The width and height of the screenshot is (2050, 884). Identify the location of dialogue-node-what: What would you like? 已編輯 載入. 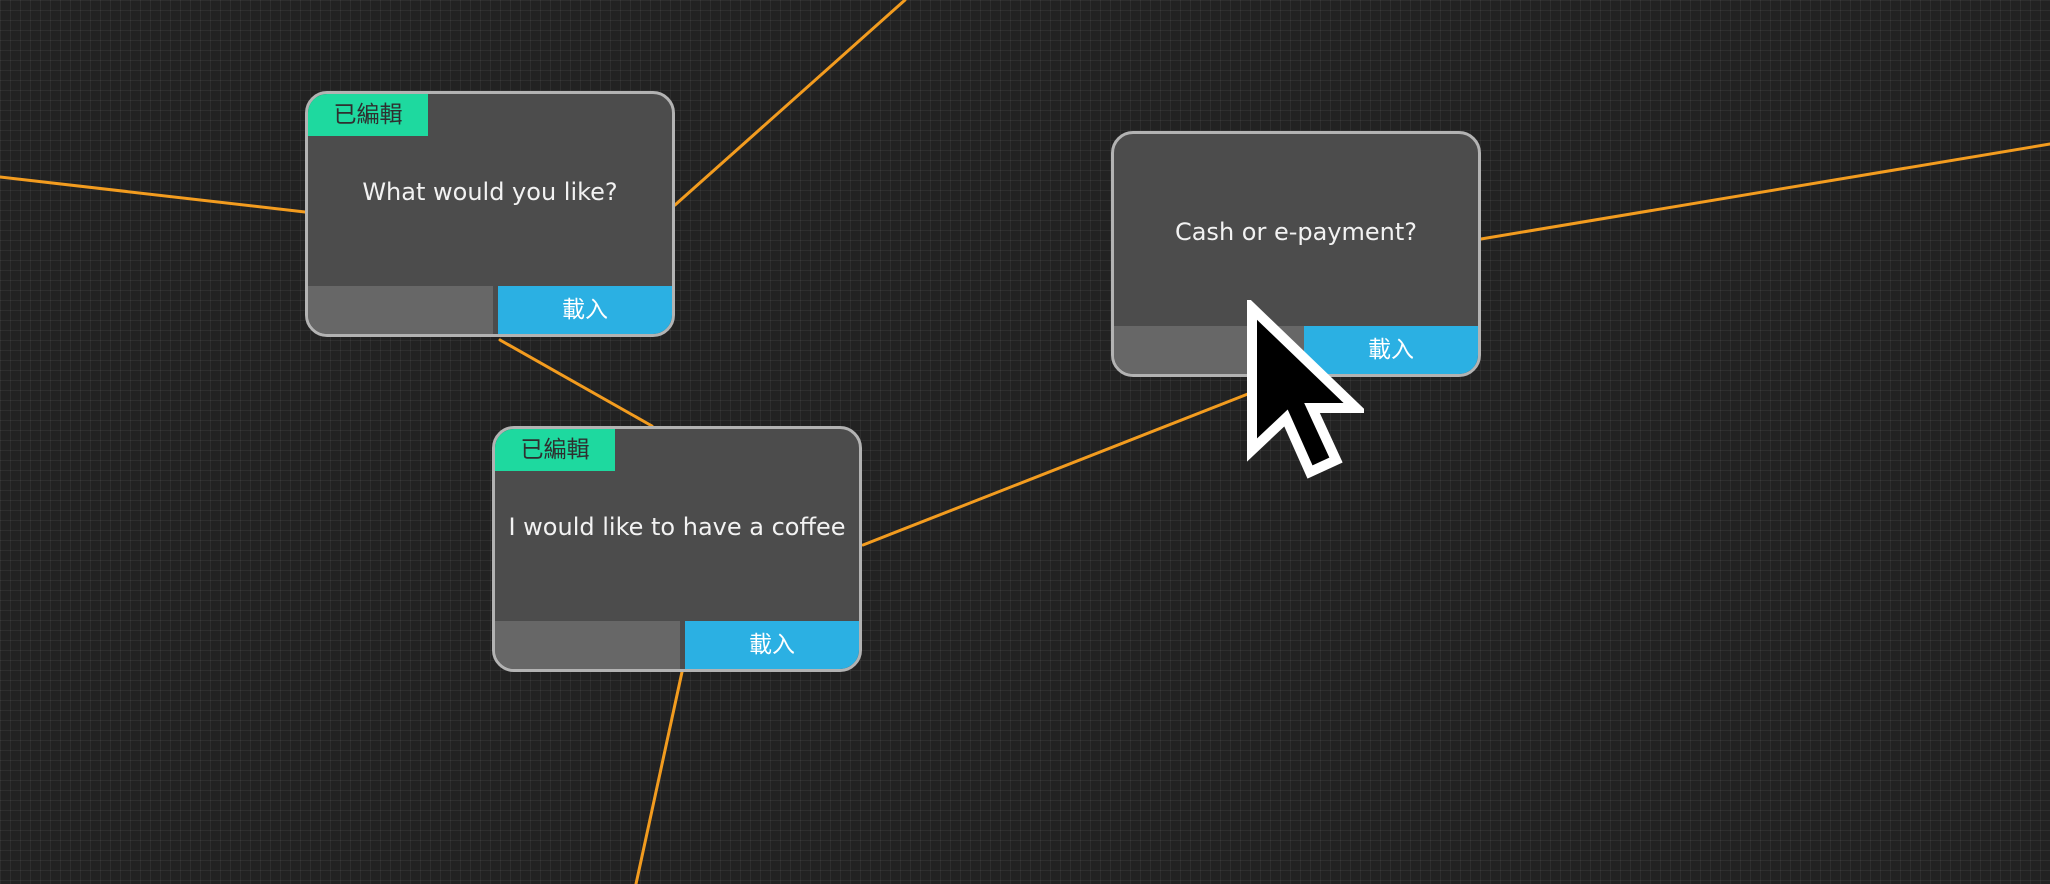
(490, 214).